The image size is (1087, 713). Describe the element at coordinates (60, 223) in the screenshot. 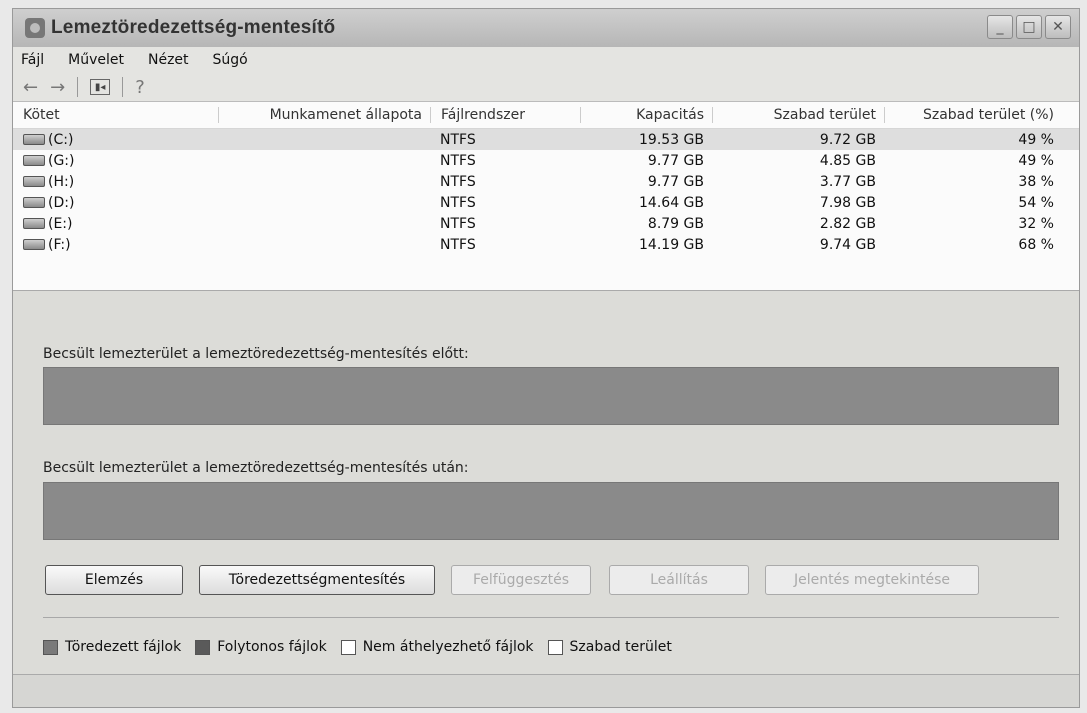

I see `volume-name: (E:)` at that location.